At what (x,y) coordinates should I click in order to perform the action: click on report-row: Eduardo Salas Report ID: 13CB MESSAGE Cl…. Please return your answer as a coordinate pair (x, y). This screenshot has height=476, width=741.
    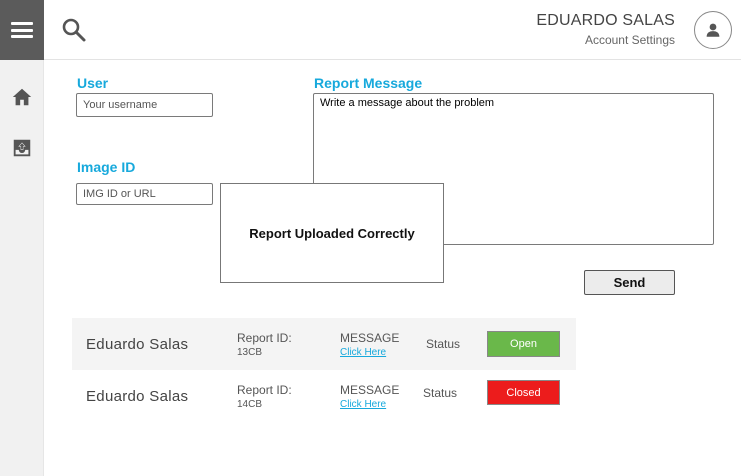
    Looking at the image, I should click on (324, 344).